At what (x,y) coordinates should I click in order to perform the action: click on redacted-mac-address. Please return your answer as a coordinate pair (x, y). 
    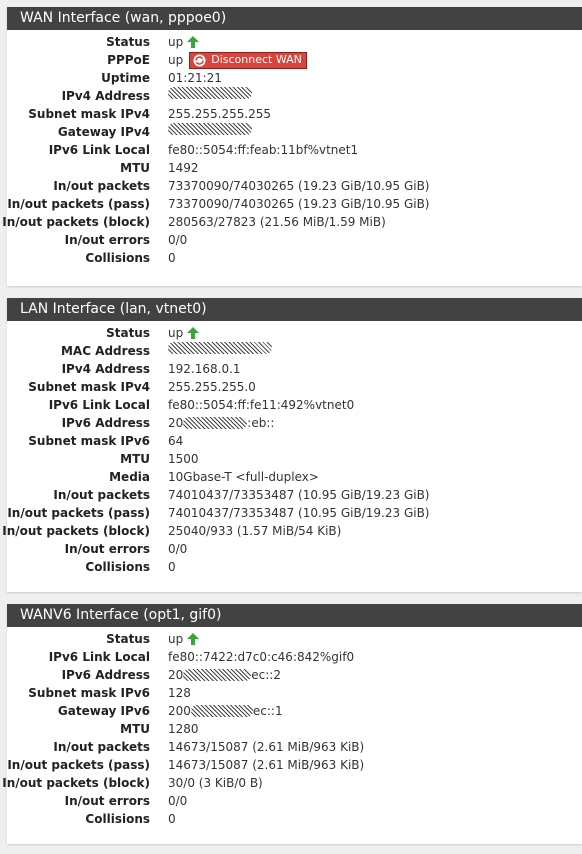
    Looking at the image, I should click on (220, 348).